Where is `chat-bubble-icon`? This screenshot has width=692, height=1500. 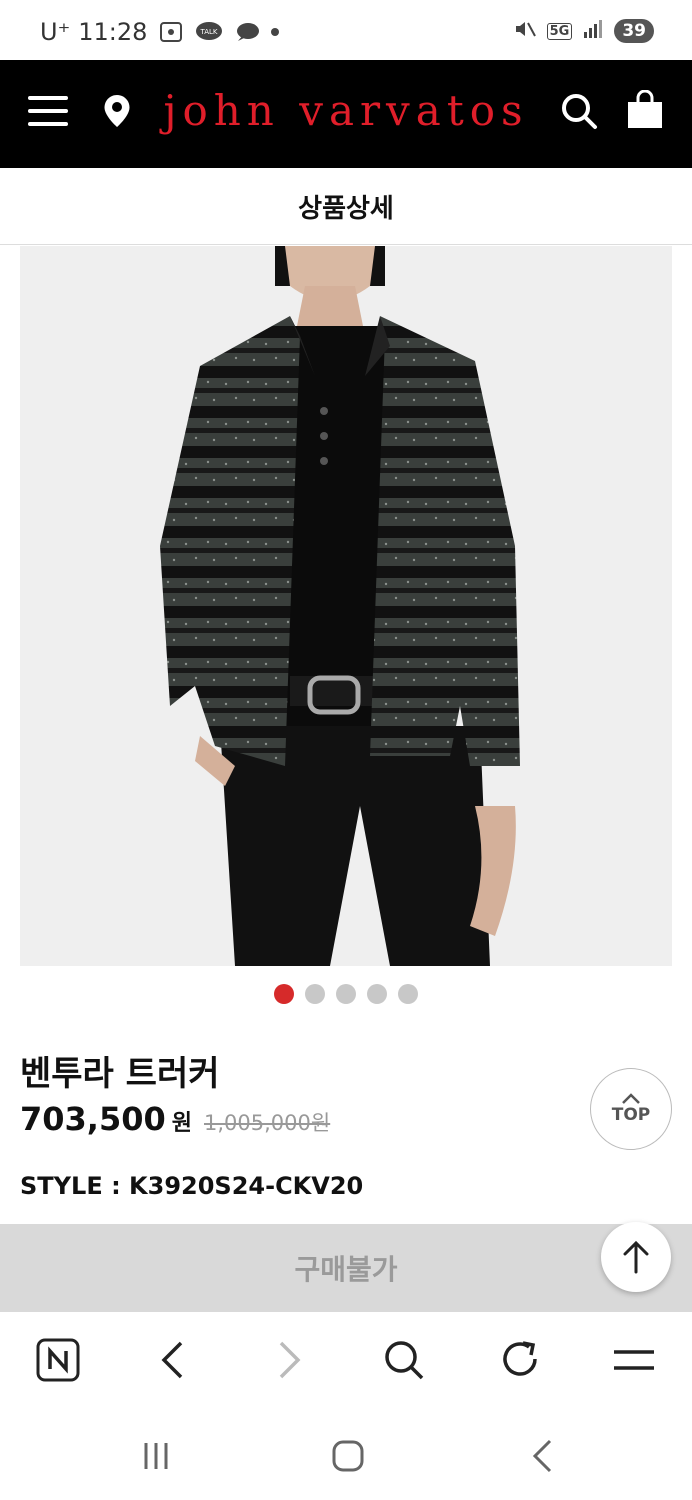
chat-bubble-icon is located at coordinates (247, 32).